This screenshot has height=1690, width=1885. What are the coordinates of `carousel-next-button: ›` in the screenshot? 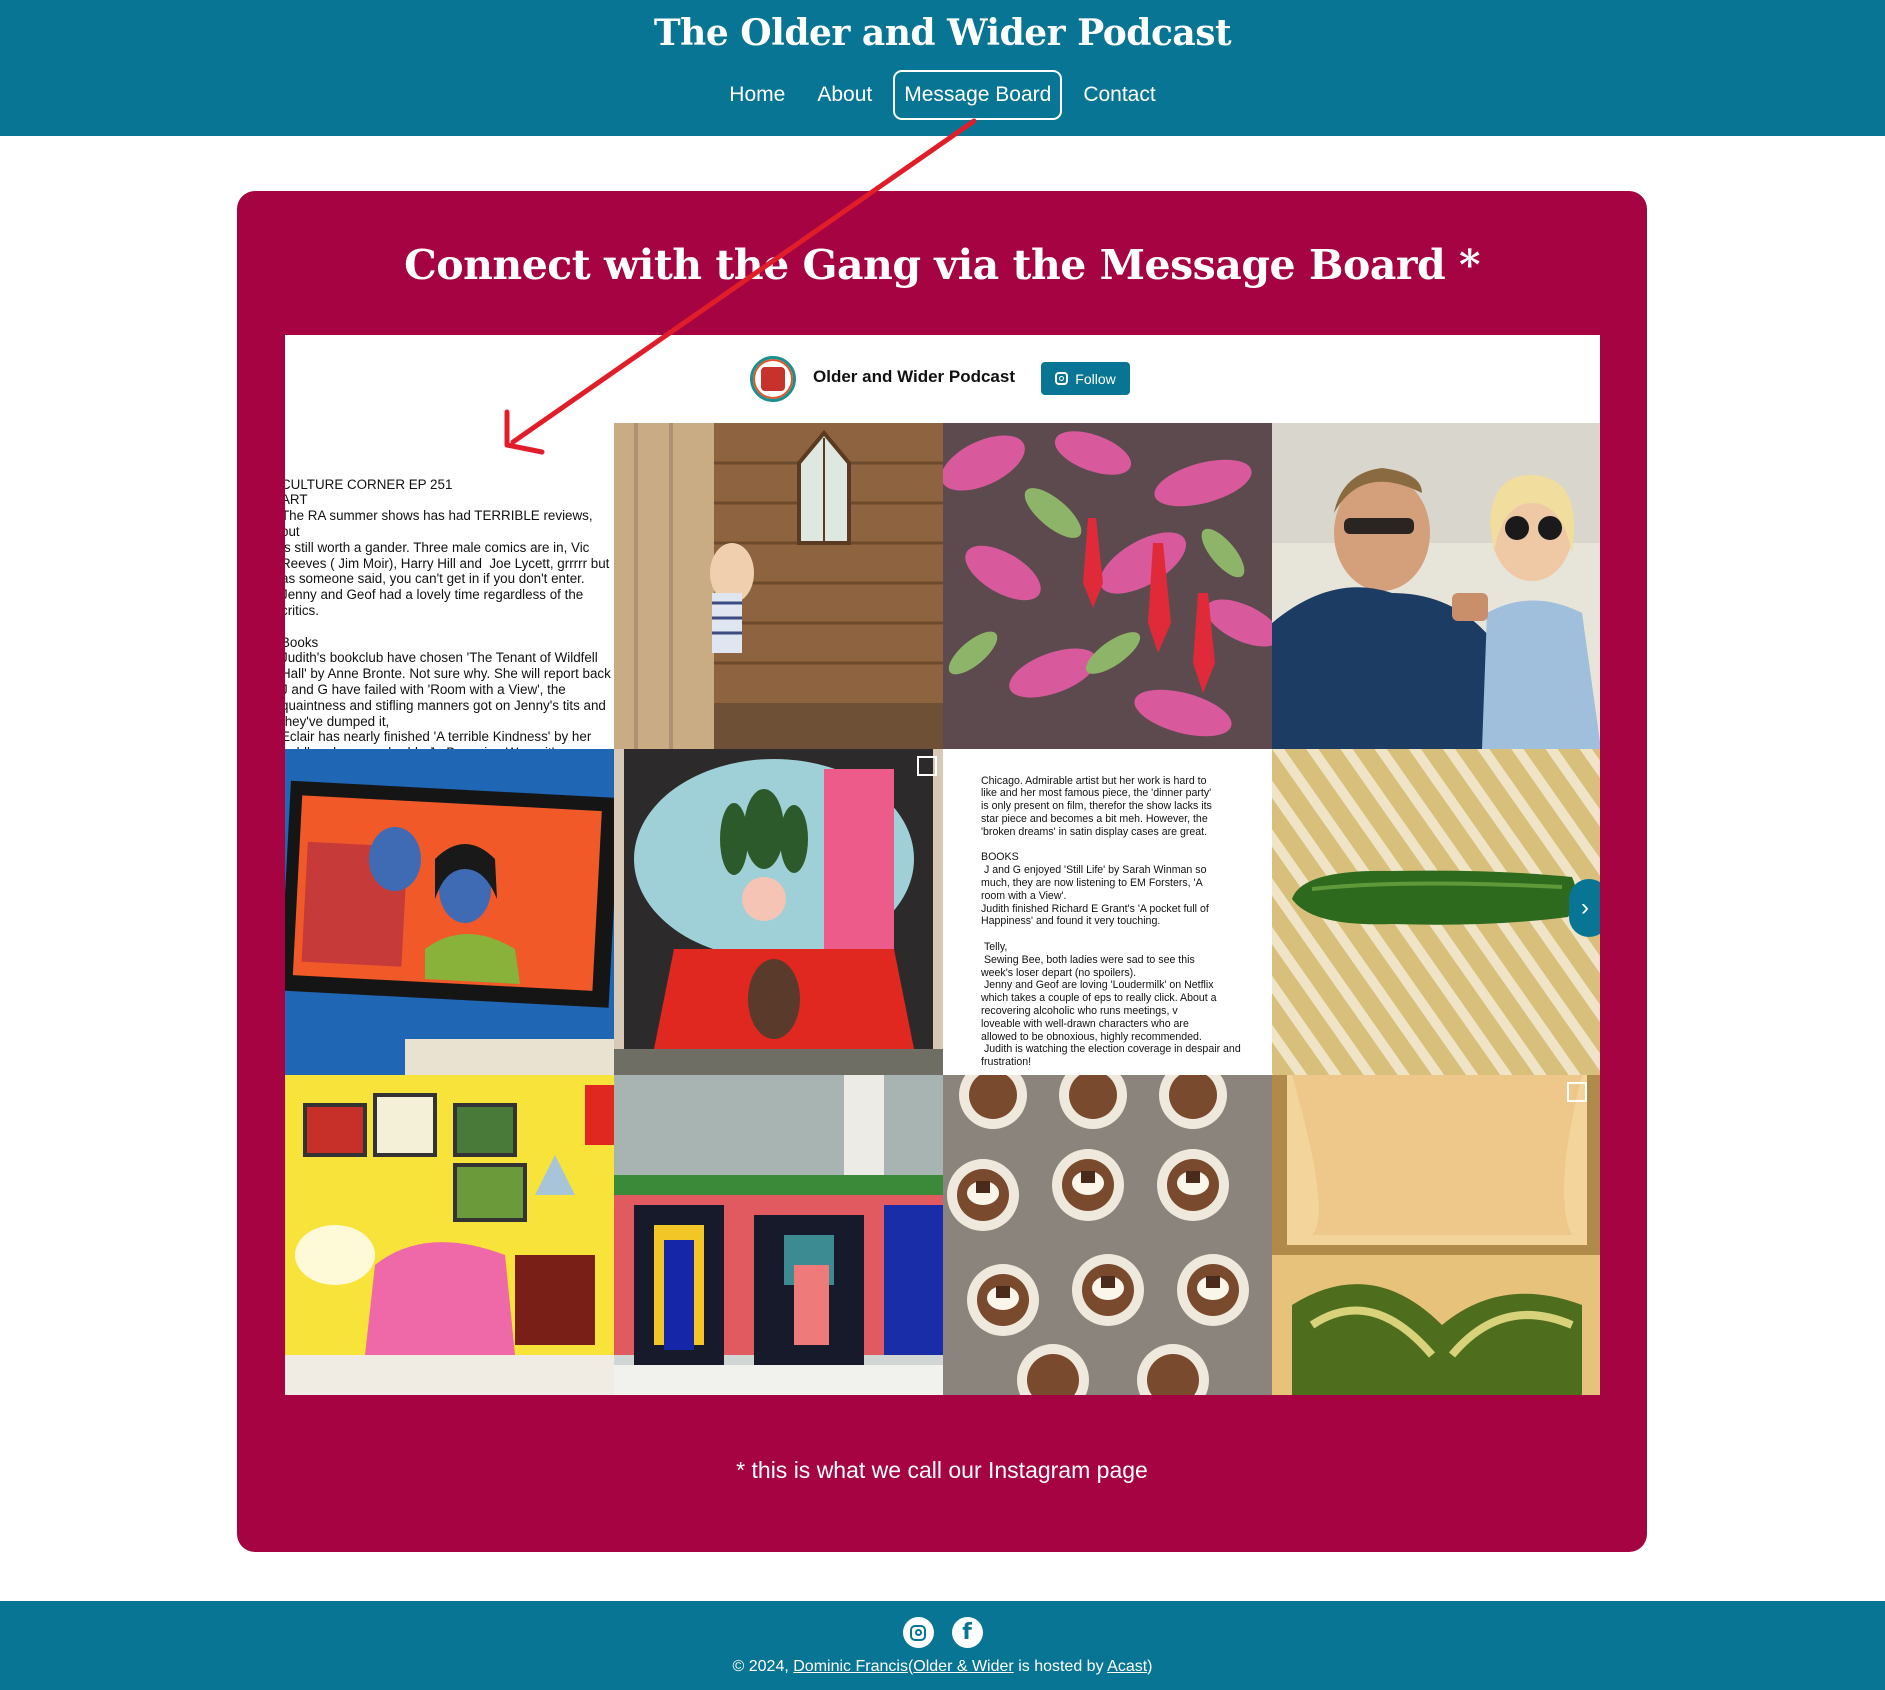 It's located at (1584, 908).